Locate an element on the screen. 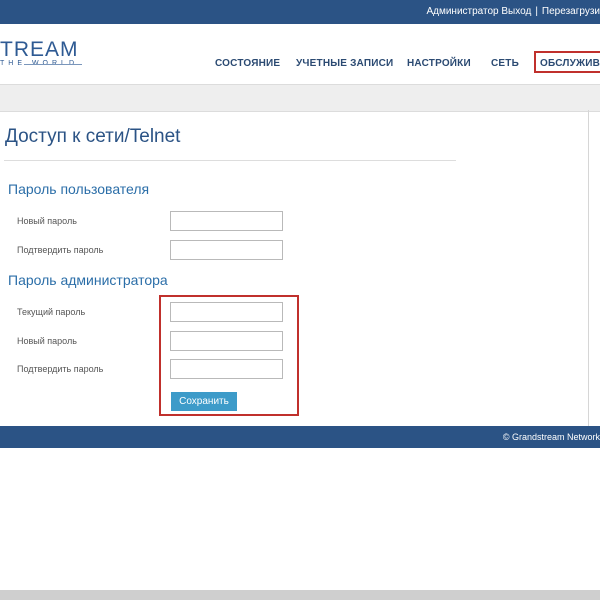  admin-fields-highlight is located at coordinates (229, 355).